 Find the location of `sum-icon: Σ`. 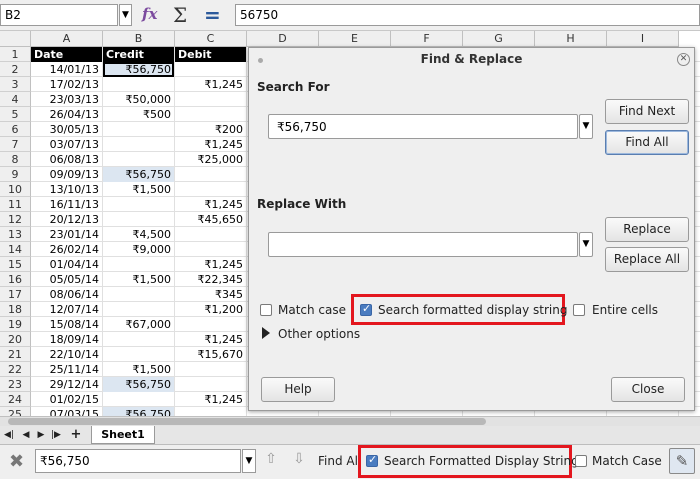

sum-icon: Σ is located at coordinates (182, 15).